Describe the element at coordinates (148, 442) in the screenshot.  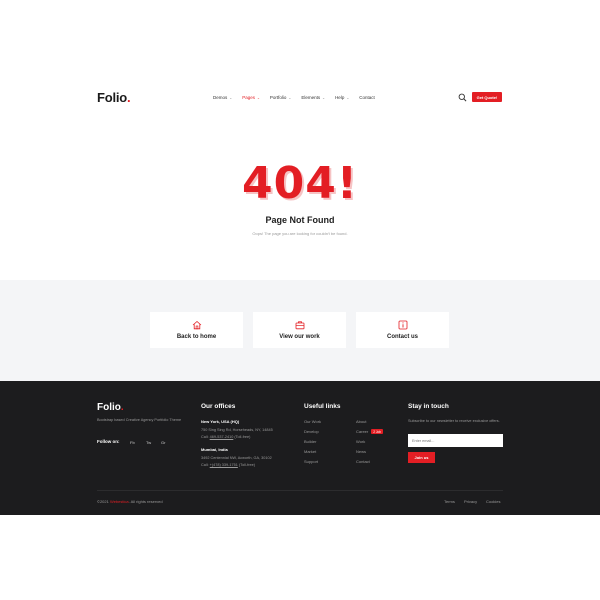
I see `twitter-link: Tw` at that location.